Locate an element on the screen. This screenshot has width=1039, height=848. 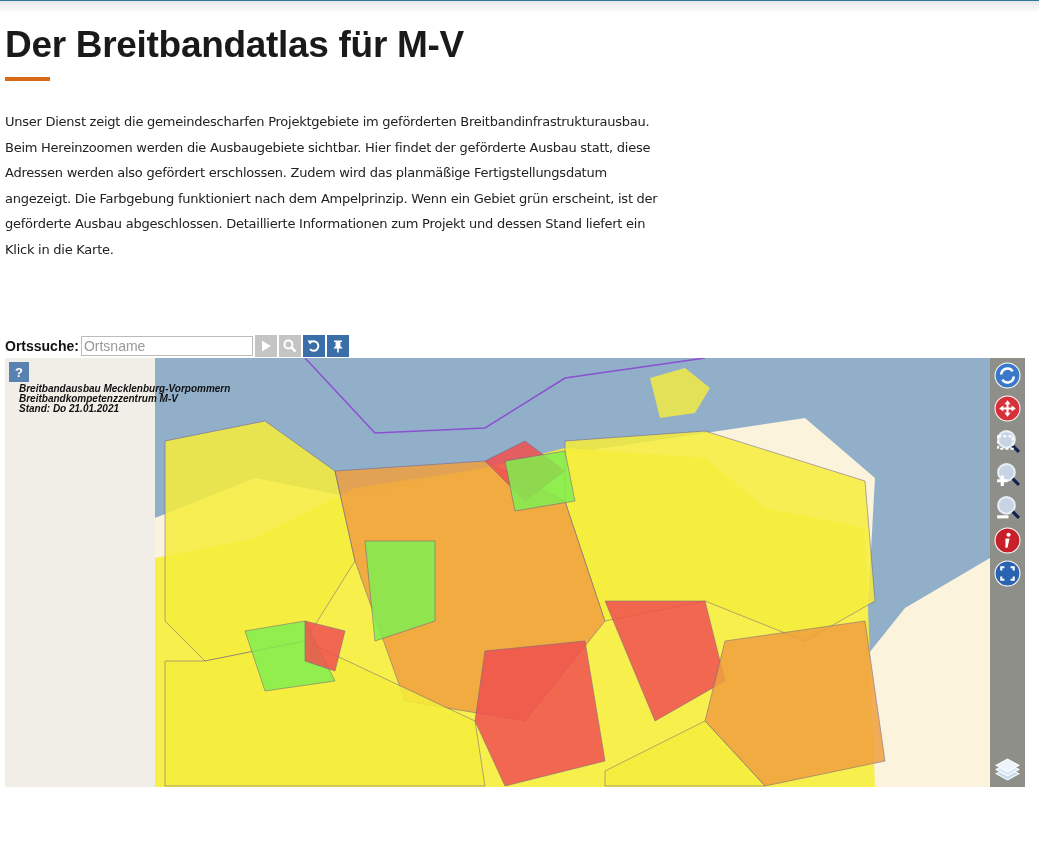
reset-button is located at coordinates (313, 346).